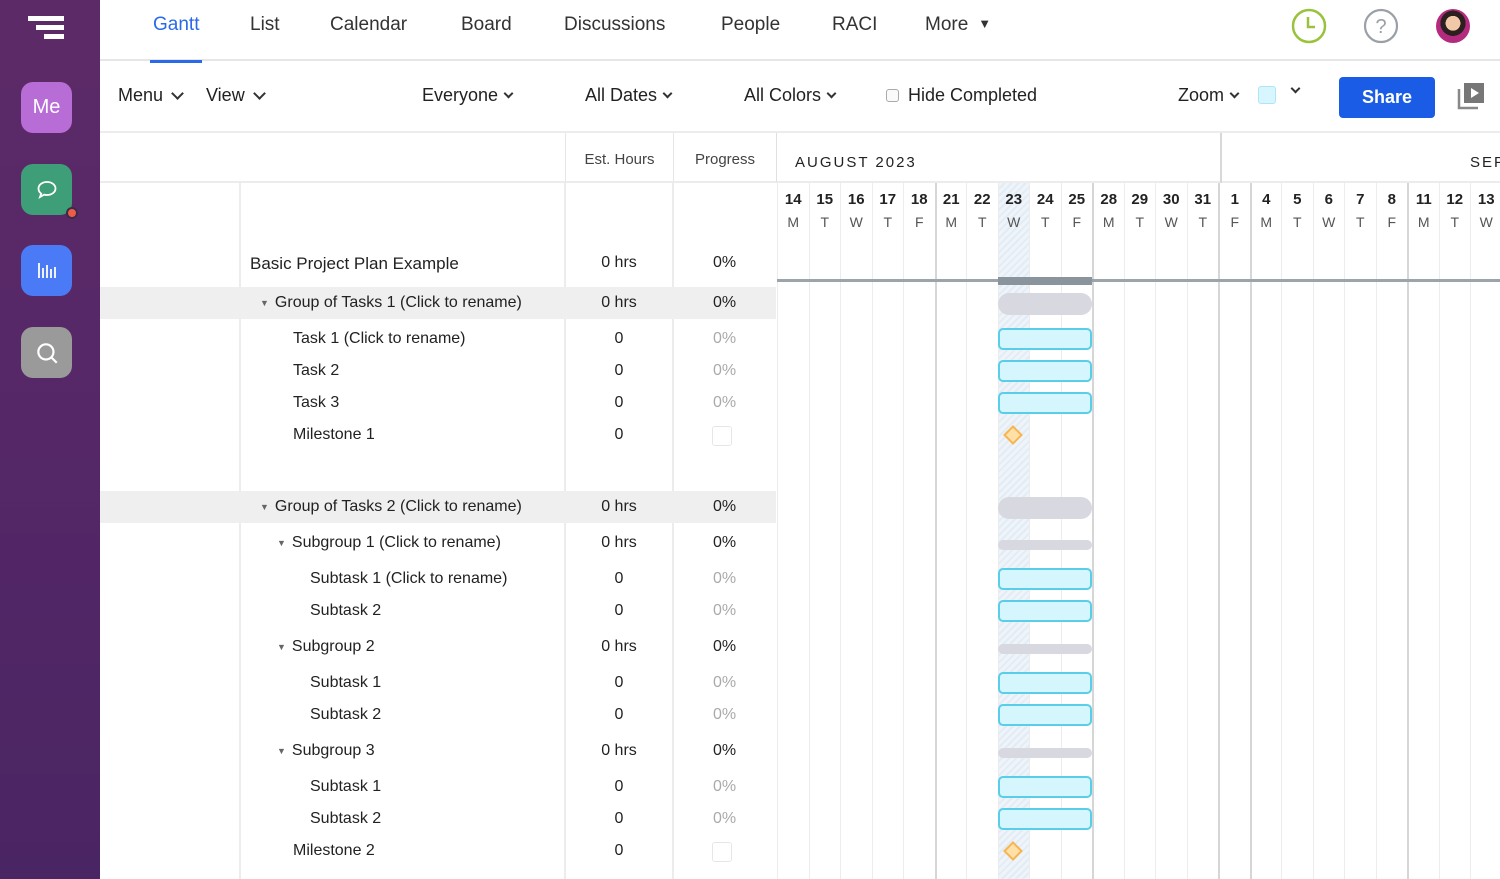  What do you see at coordinates (750, 37) in the screenshot?
I see `tab-people: People` at bounding box center [750, 37].